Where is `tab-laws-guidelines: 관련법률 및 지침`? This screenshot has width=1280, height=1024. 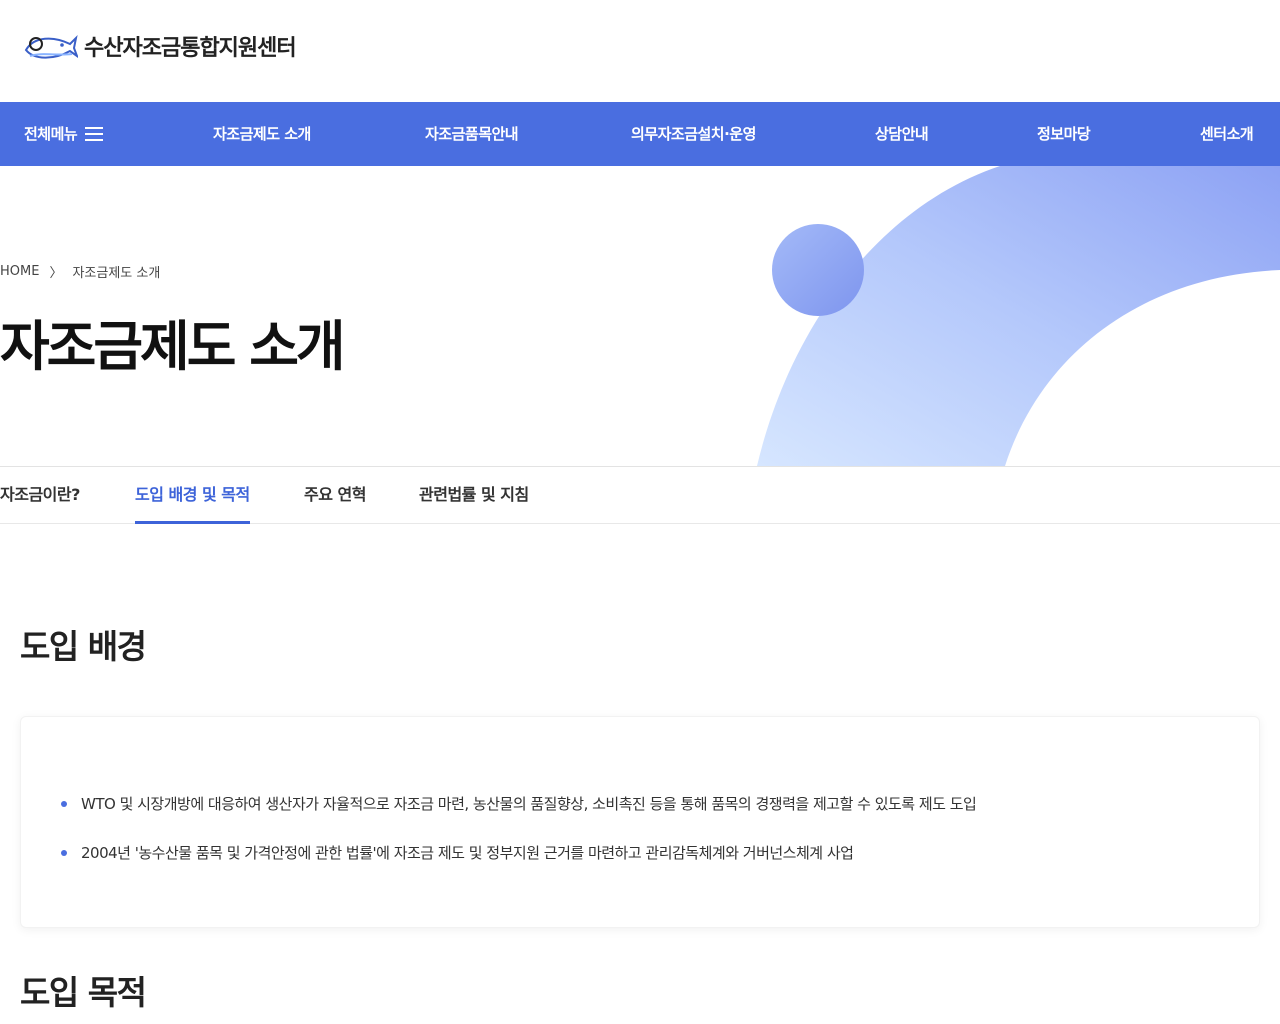 tab-laws-guidelines: 관련법률 및 지침 is located at coordinates (474, 495).